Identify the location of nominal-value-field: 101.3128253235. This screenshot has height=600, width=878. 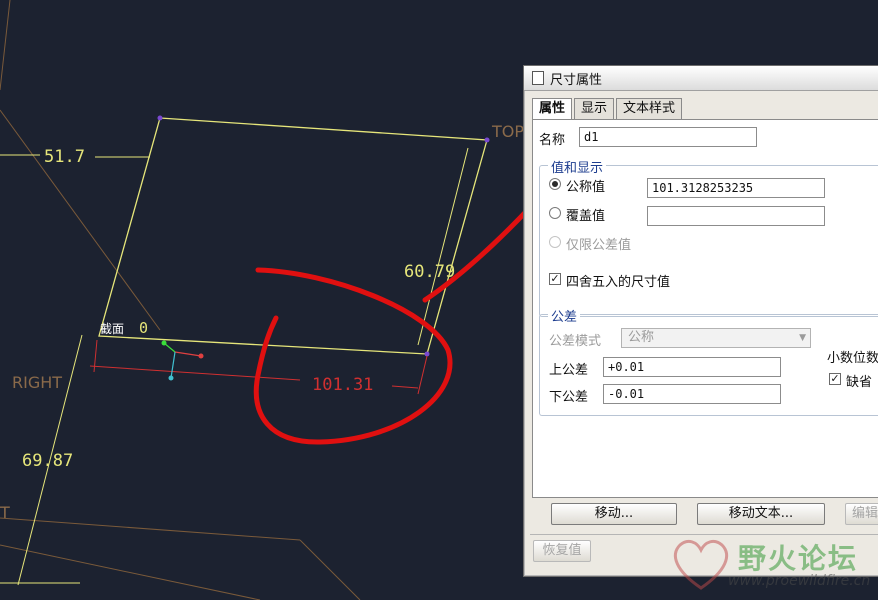
(736, 188).